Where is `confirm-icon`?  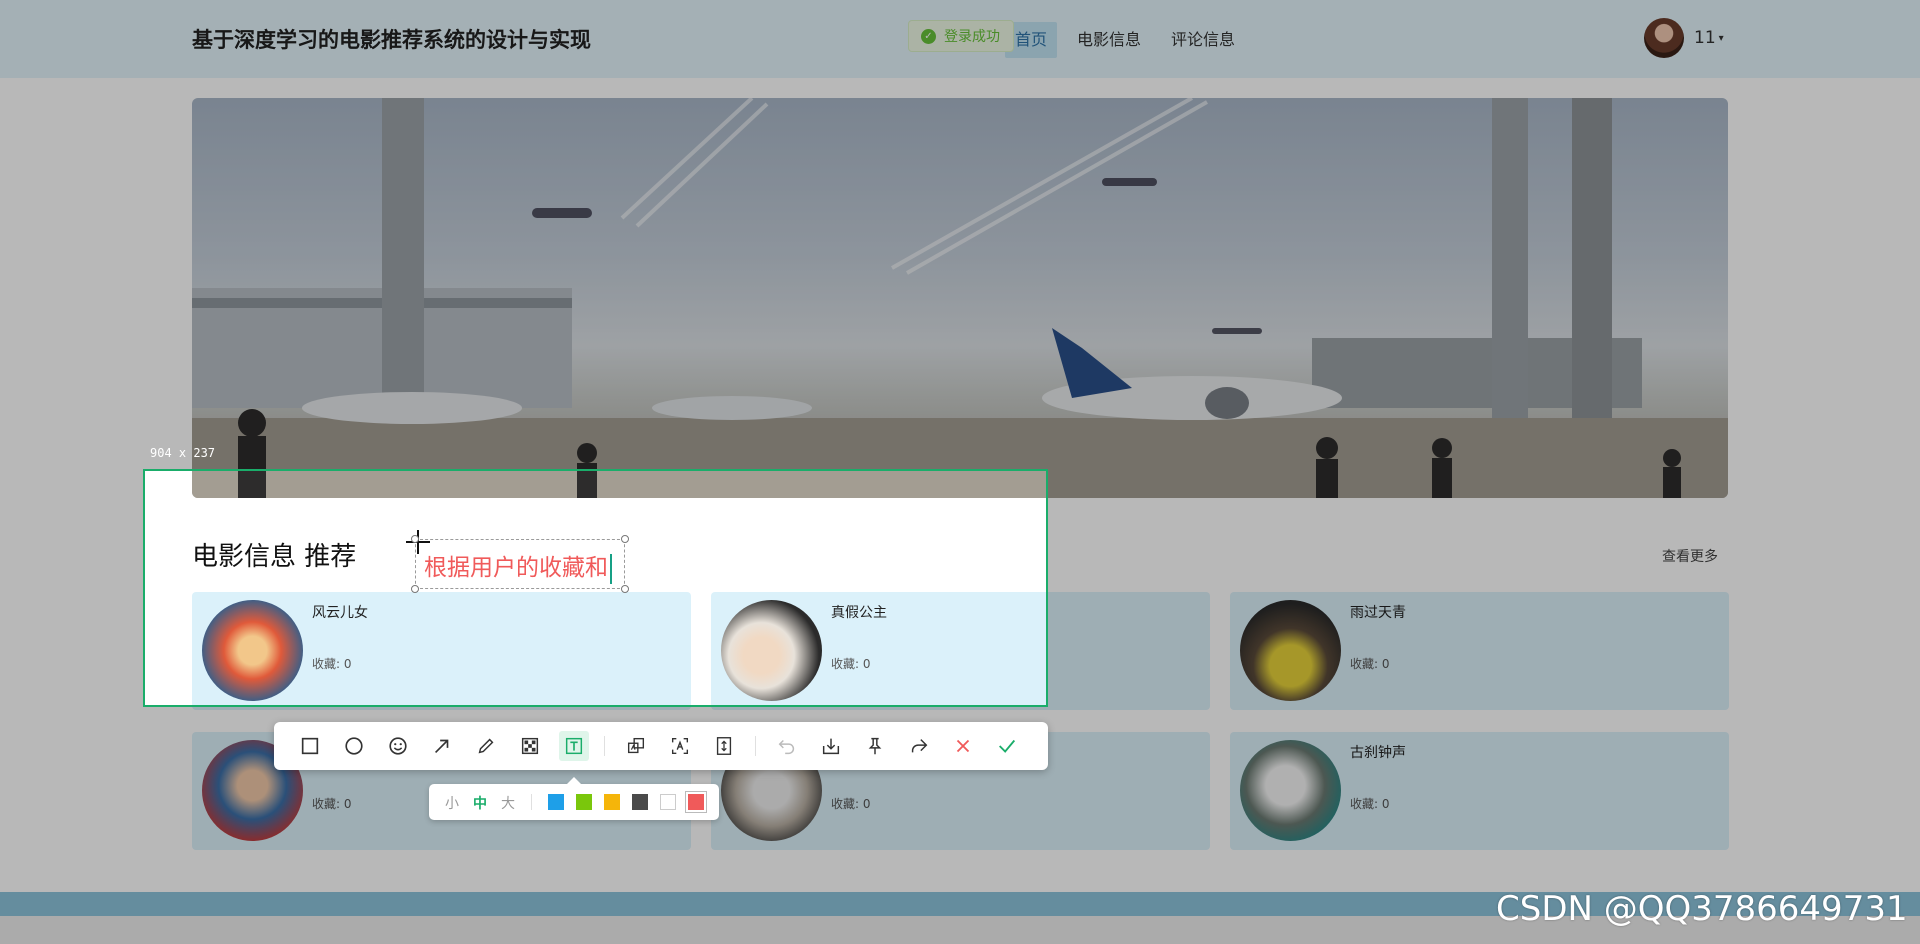 confirm-icon is located at coordinates (1007, 746).